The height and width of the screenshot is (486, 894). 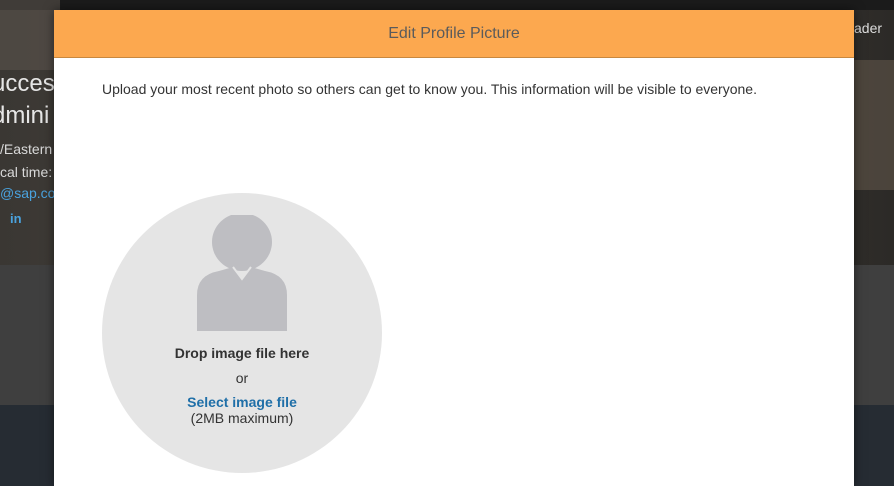 I want to click on profile-email-link: @sap.co, so click(x=27, y=193).